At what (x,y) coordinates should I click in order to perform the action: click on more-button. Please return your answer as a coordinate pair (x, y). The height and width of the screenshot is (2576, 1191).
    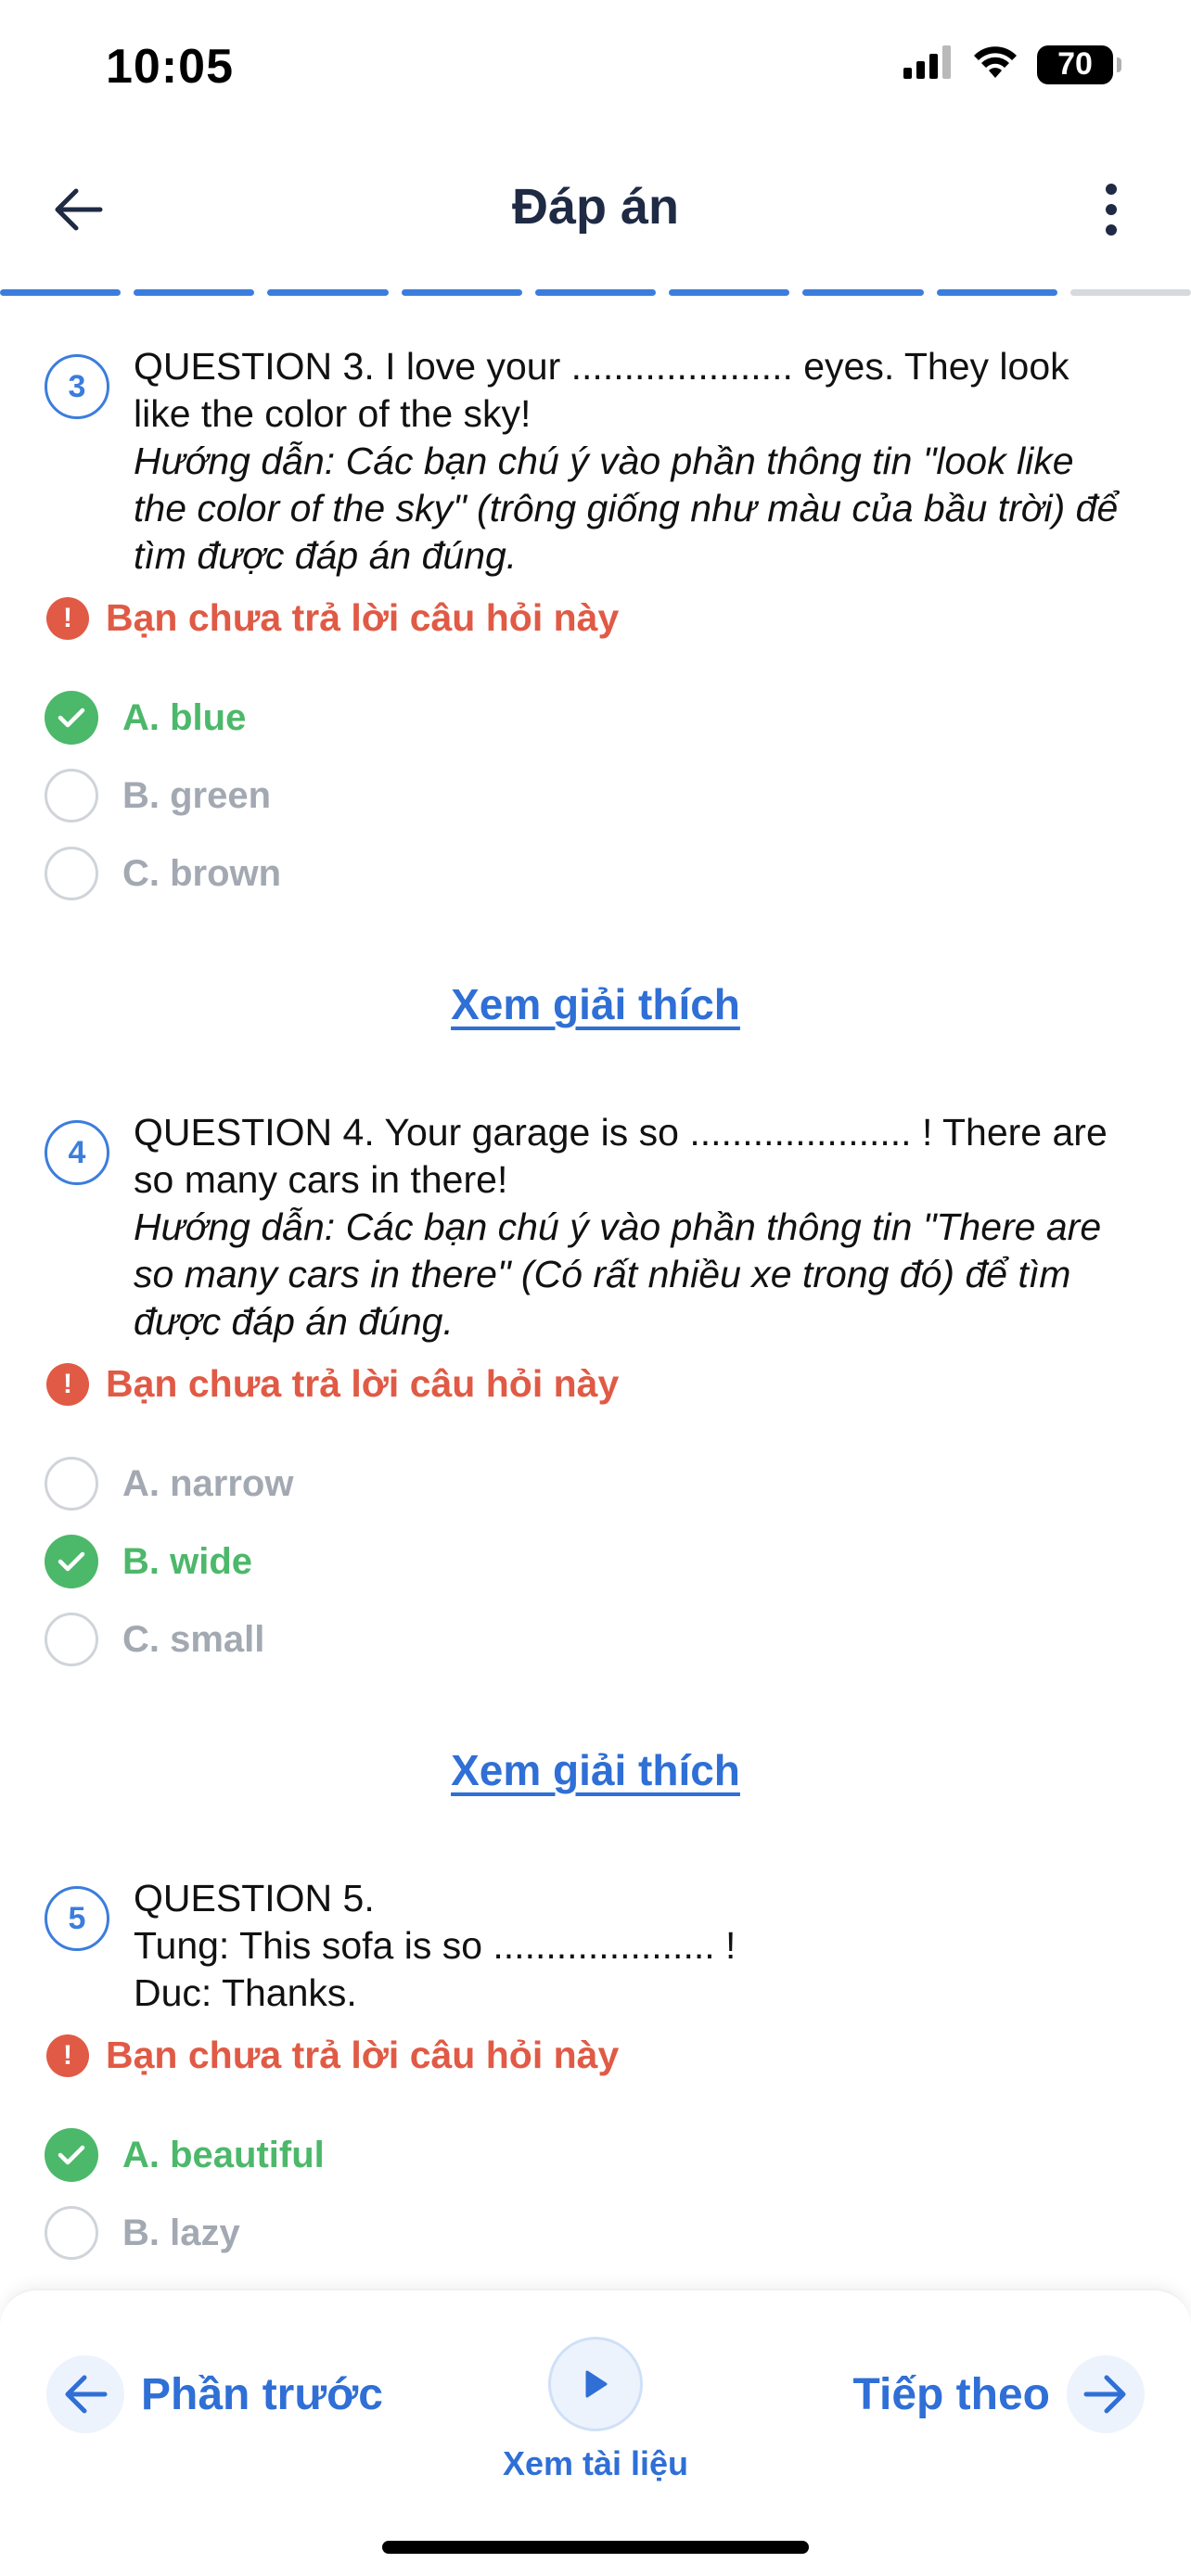
    Looking at the image, I should click on (1111, 209).